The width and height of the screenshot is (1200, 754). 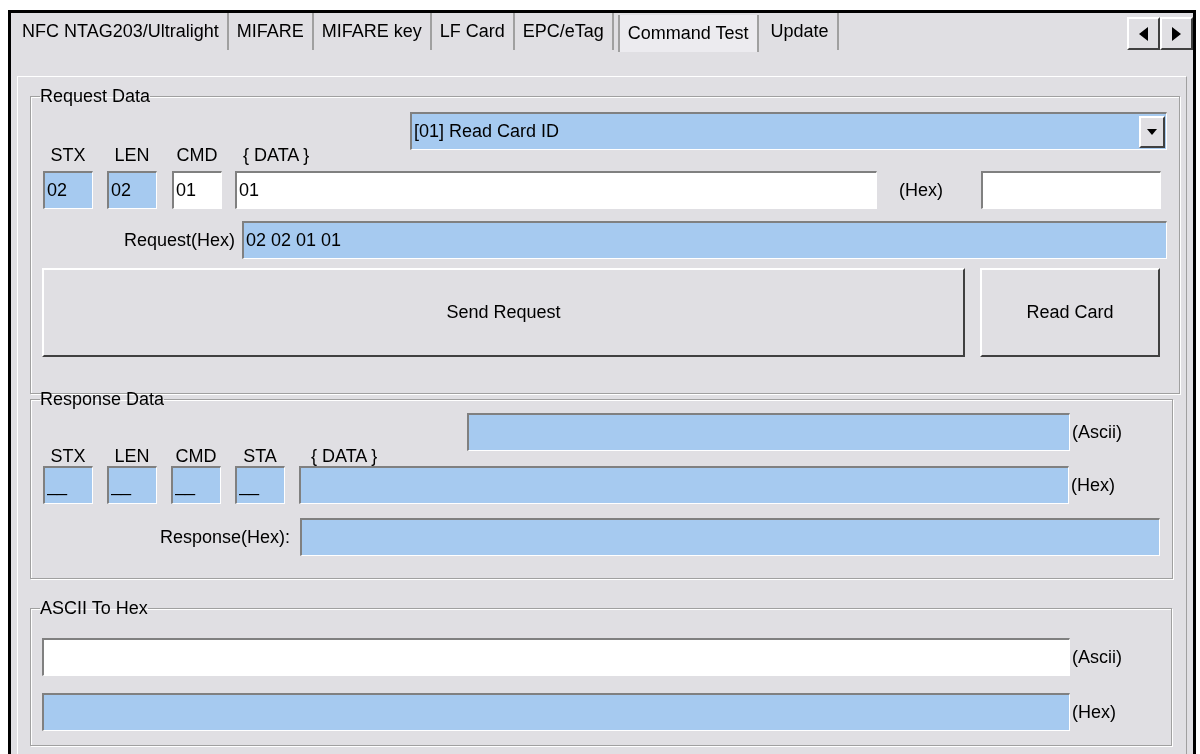 I want to click on response-hex-field, so click(x=730, y=537).